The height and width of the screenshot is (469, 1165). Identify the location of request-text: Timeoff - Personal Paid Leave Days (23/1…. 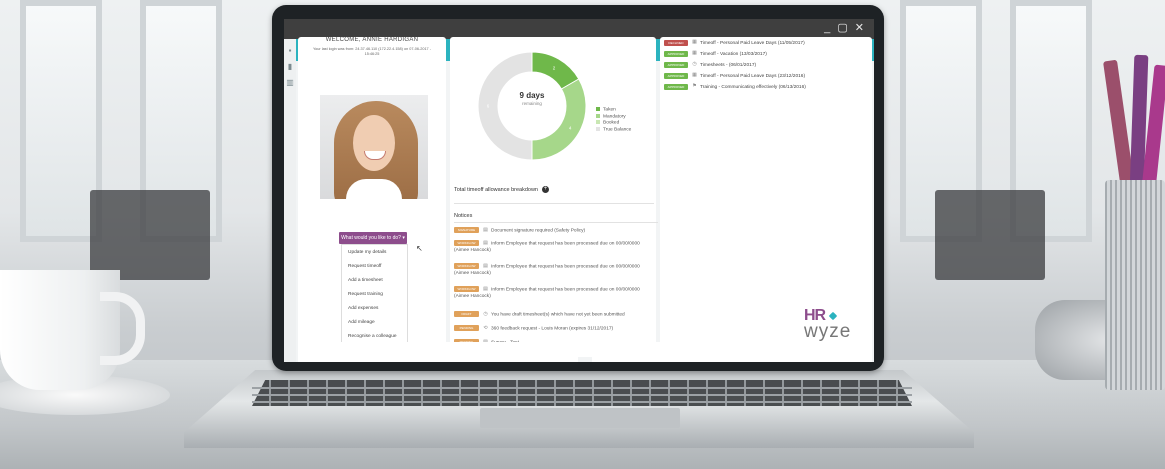
(753, 76).